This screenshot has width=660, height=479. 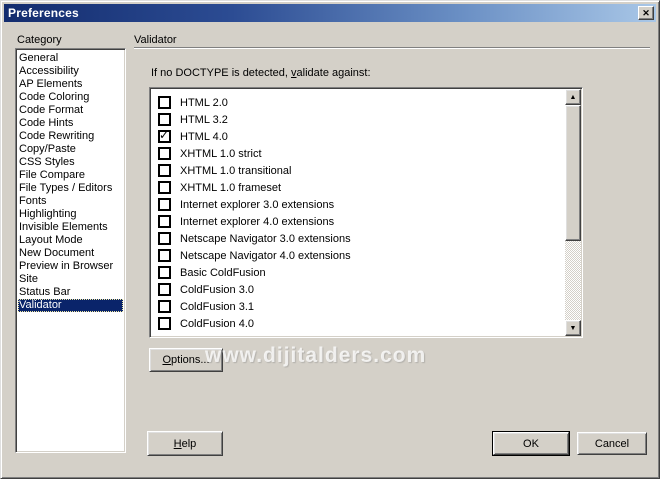 I want to click on category-item: Status Bar, so click(x=70, y=292).